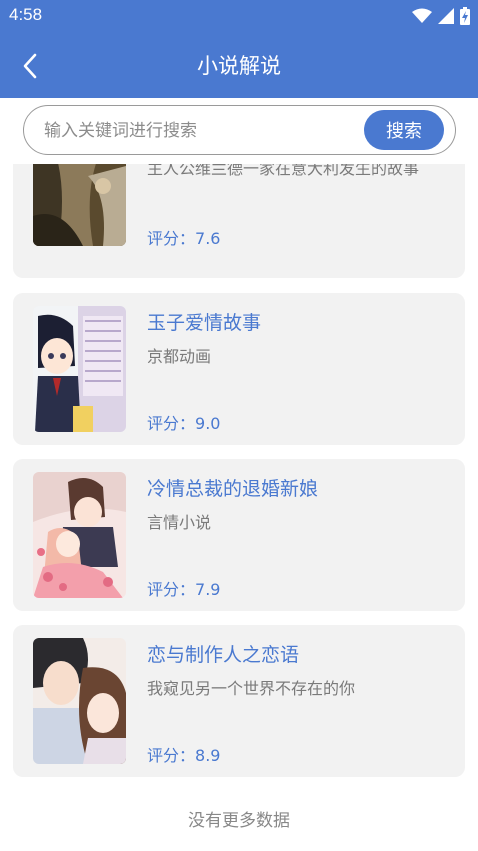  Describe the element at coordinates (239, 49) in the screenshot. I see `app-bar: 4:58 小说解说` at that location.